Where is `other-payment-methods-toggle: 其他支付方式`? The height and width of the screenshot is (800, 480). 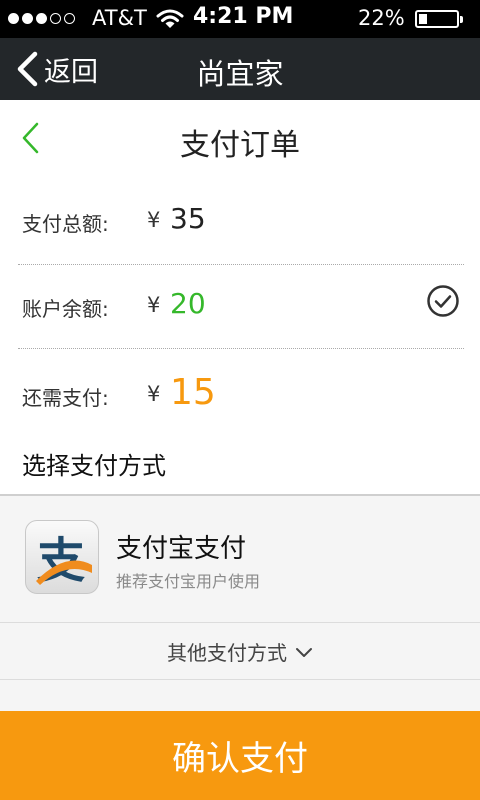
other-payment-methods-toggle: 其他支付方式 is located at coordinates (240, 651).